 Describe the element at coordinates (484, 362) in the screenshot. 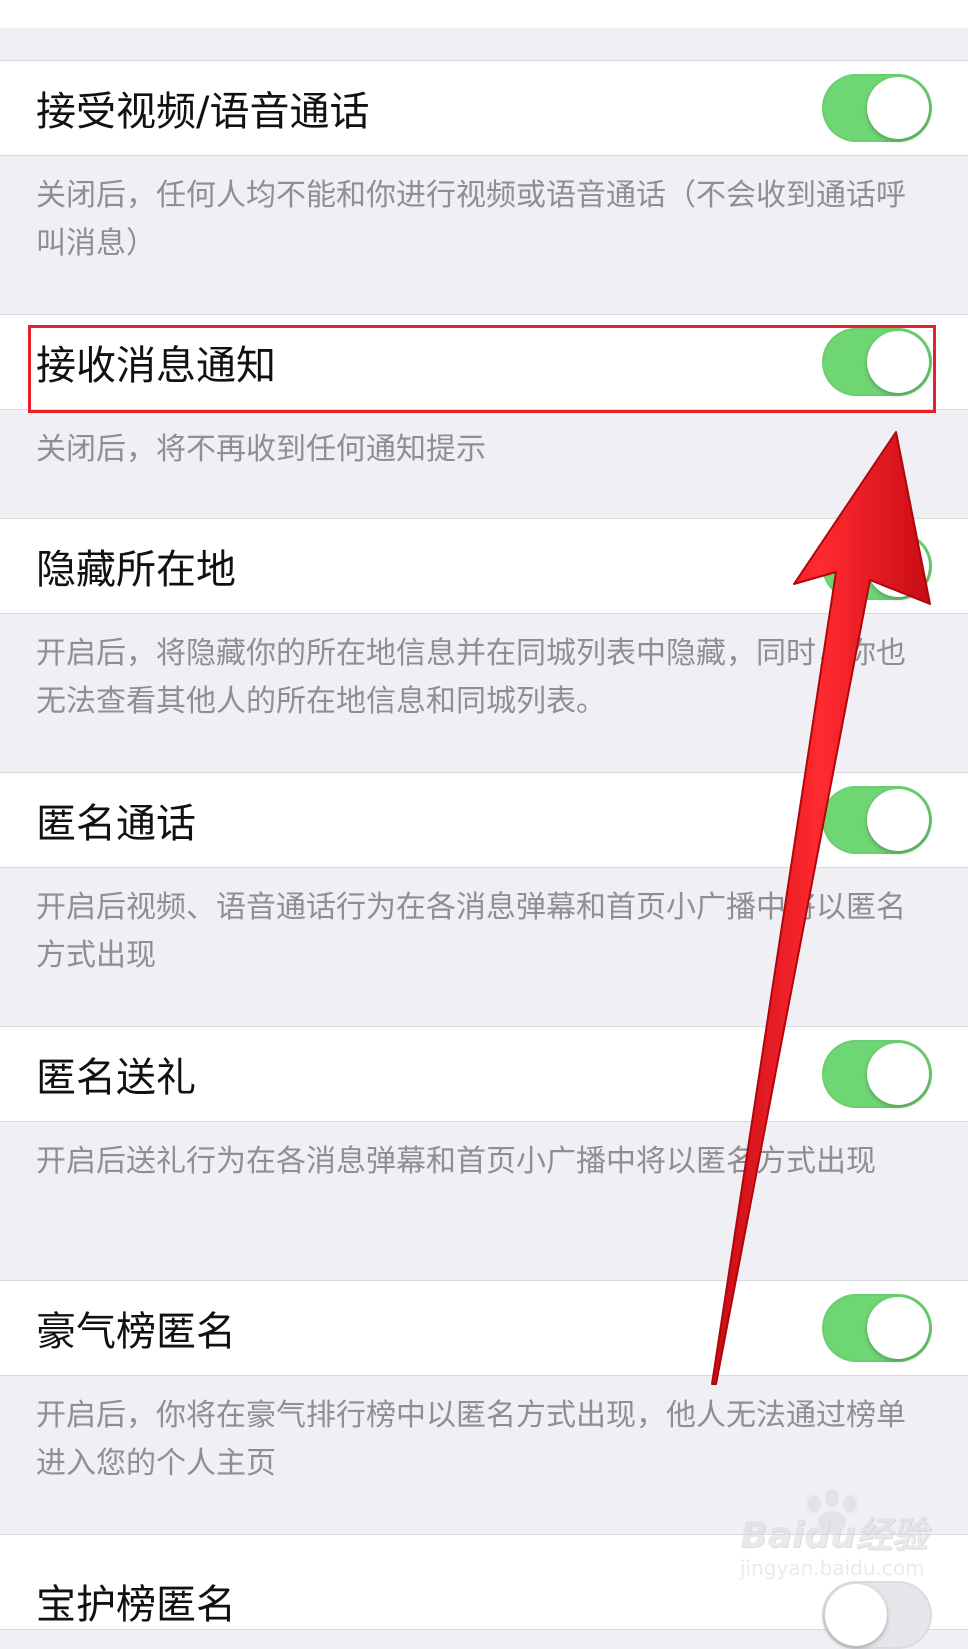

I see `setting-row-message-notifications: 接收消息通知` at that location.